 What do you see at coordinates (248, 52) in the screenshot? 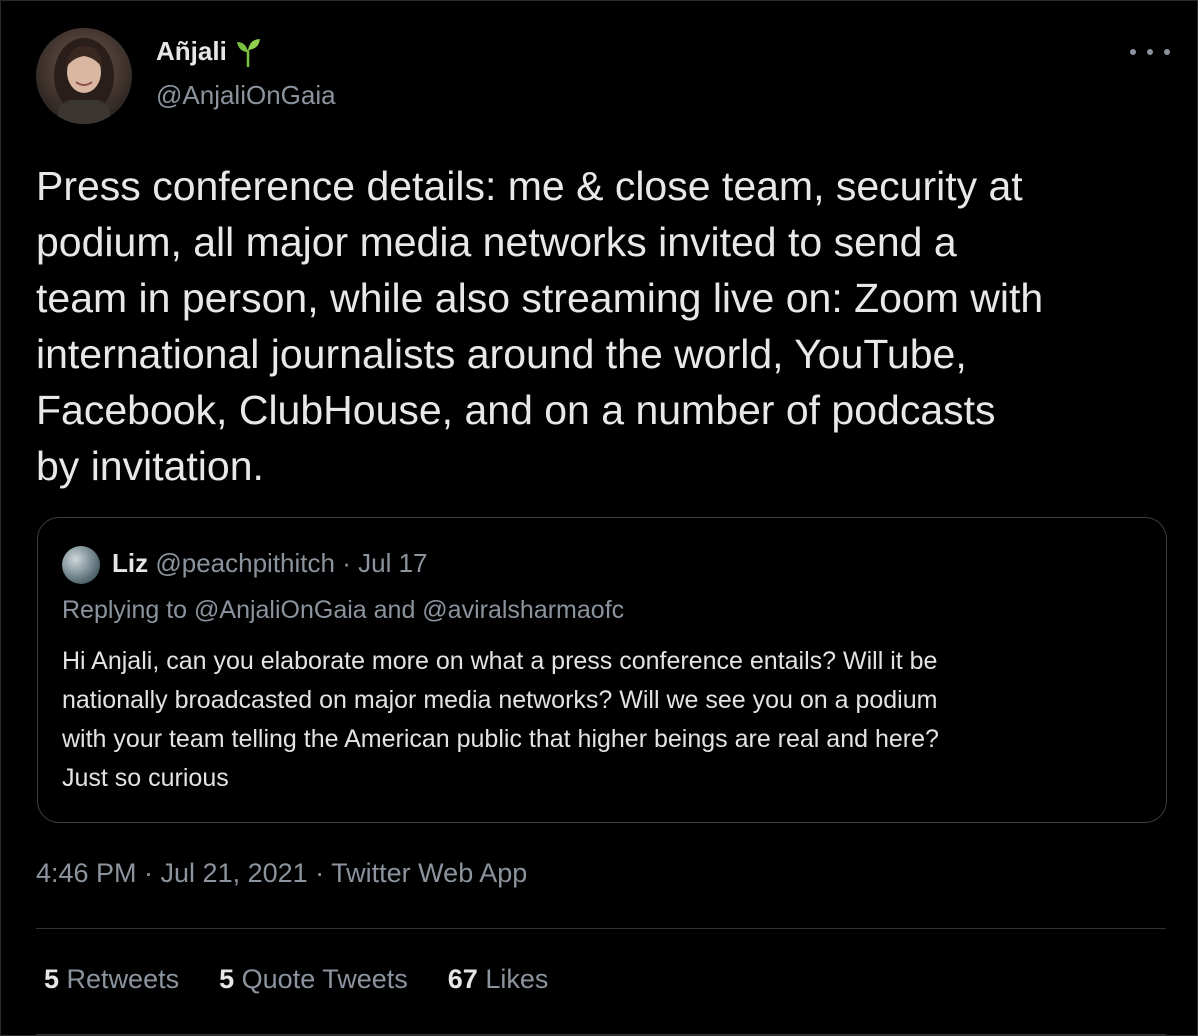
I see `sprout-icon` at bounding box center [248, 52].